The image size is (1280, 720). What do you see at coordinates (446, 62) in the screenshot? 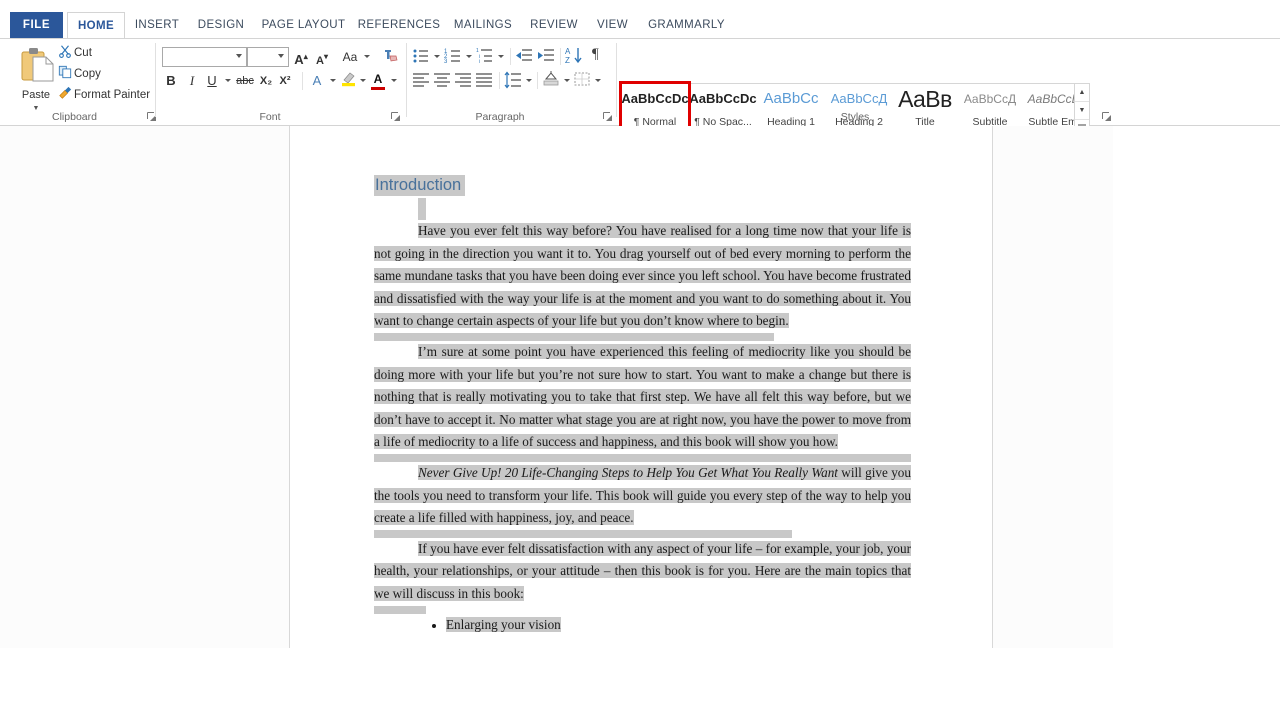
I see `svg-text: 3` at bounding box center [446, 62].